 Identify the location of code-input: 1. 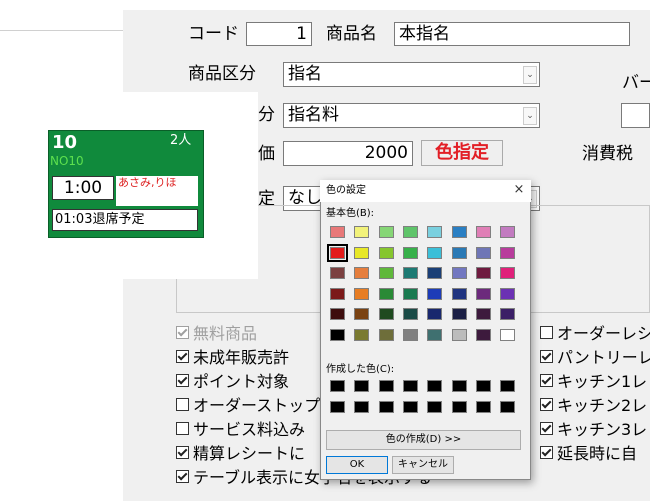
(279, 34).